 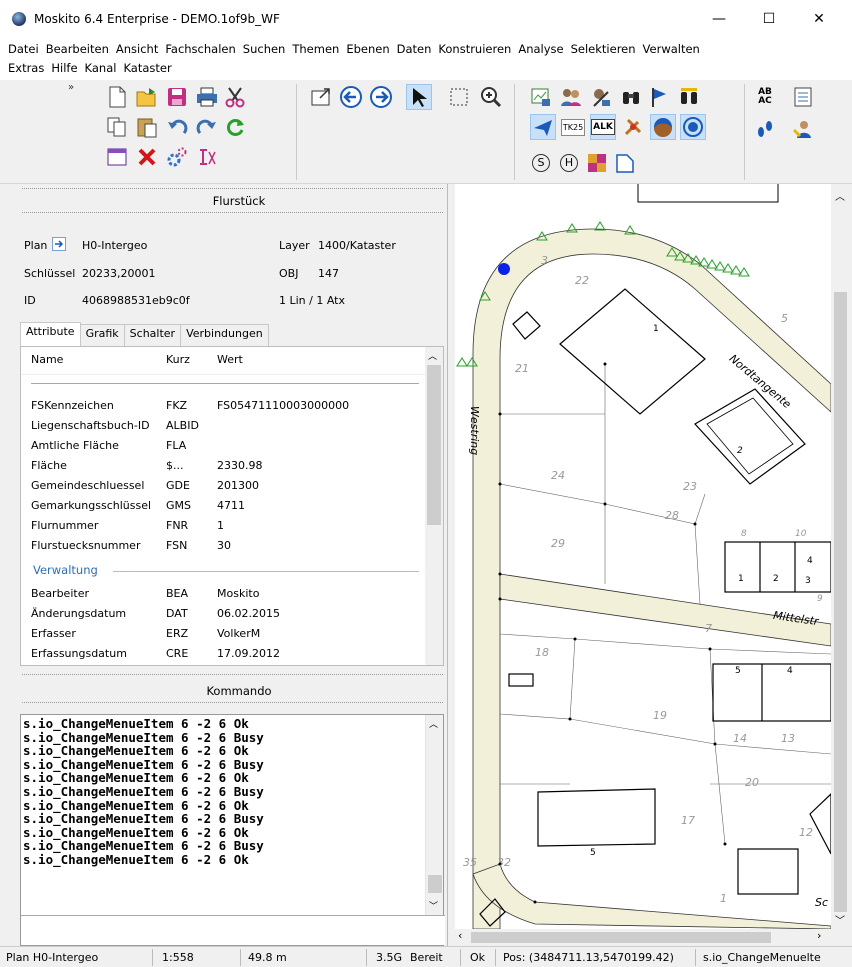 What do you see at coordinates (117, 97) in the screenshot?
I see `new-file-icon` at bounding box center [117, 97].